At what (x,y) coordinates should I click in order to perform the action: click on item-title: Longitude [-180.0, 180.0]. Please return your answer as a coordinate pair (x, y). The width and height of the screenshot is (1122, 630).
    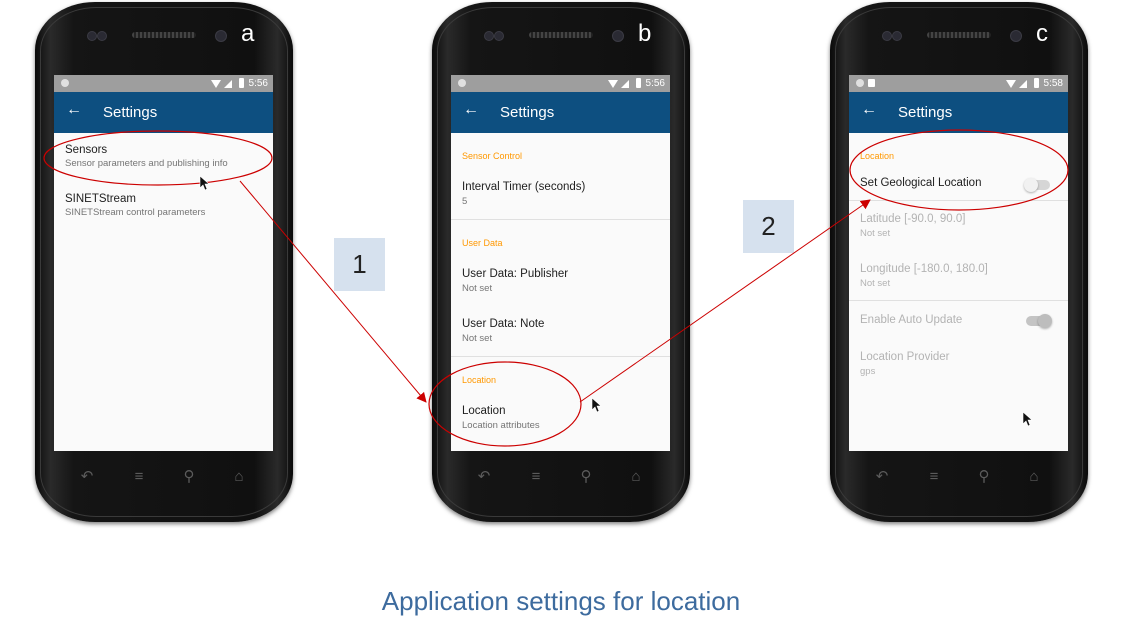
    Looking at the image, I should click on (924, 269).